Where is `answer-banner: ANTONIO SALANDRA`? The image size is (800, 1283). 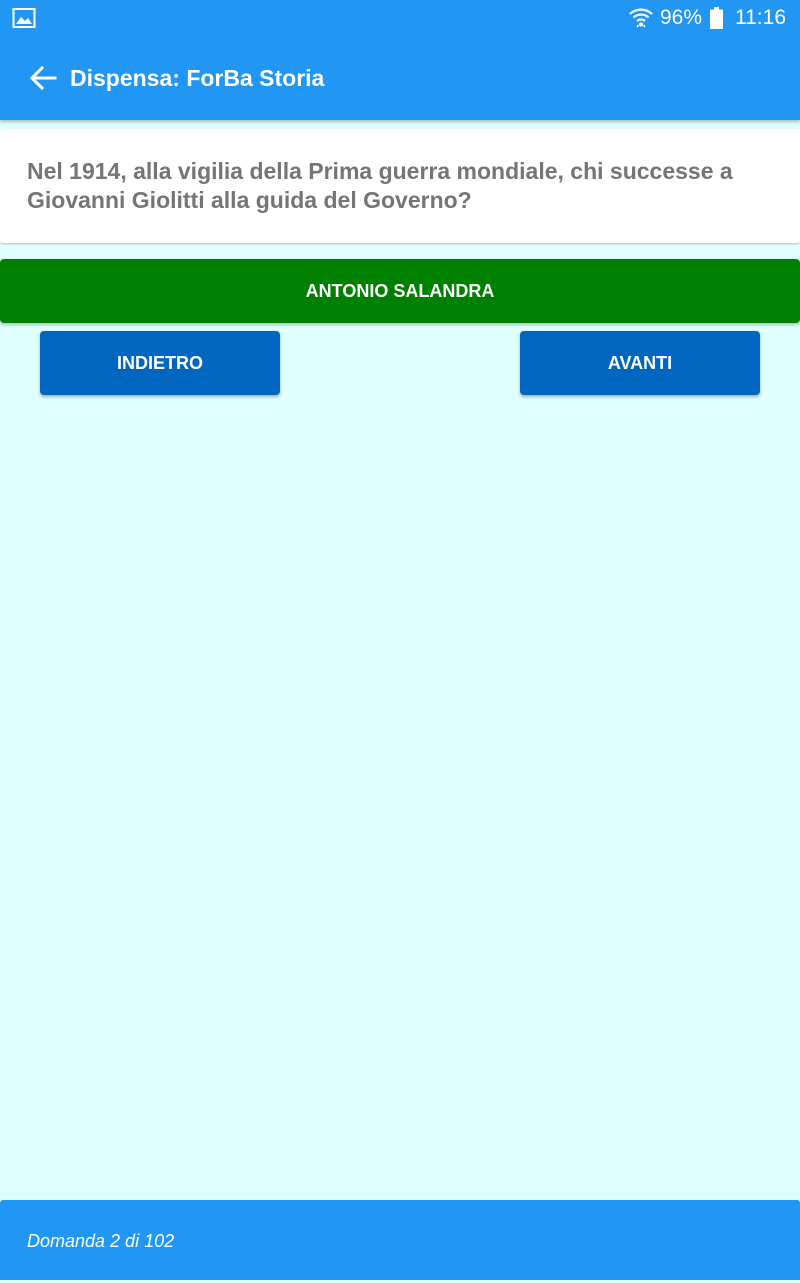 answer-banner: ANTONIO SALANDRA is located at coordinates (400, 291).